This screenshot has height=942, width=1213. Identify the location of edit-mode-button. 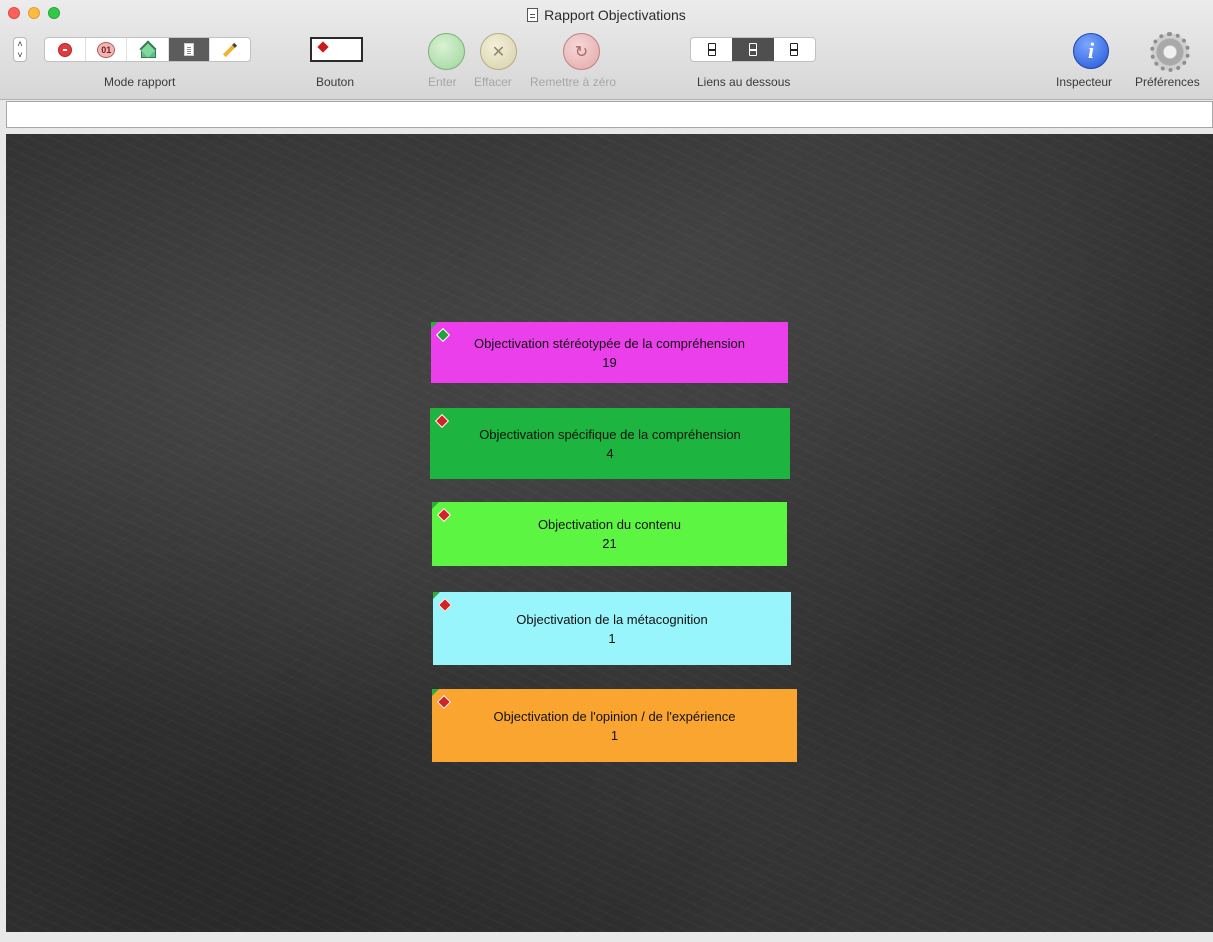
(230, 49).